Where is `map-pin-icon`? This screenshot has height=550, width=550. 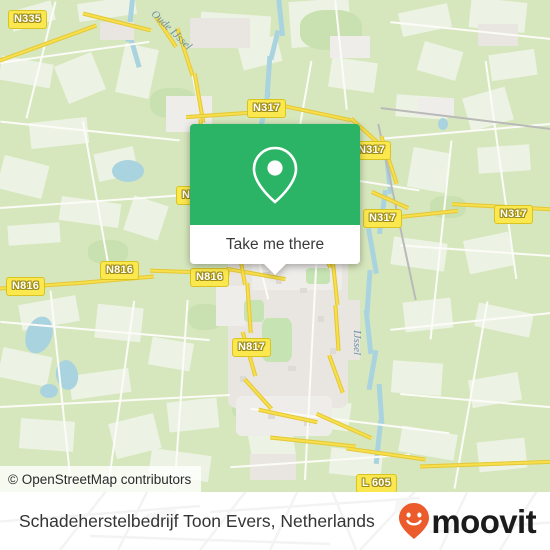
map-pin-icon is located at coordinates (275, 175).